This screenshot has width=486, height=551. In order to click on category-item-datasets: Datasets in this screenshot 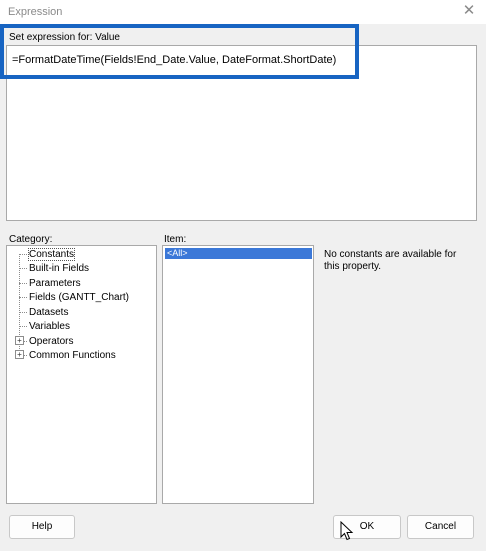, I will do `click(48, 312)`.